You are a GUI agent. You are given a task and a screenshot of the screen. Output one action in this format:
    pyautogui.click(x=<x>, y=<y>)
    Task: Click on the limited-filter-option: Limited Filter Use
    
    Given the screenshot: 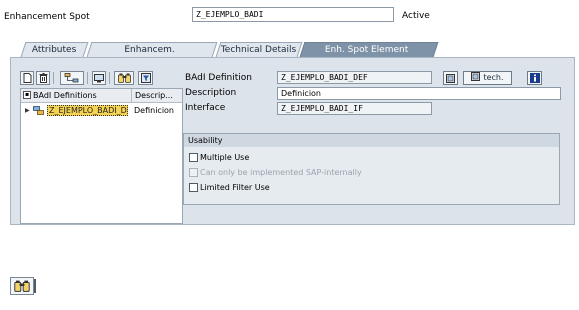 What is the action you would take?
    pyautogui.click(x=229, y=187)
    